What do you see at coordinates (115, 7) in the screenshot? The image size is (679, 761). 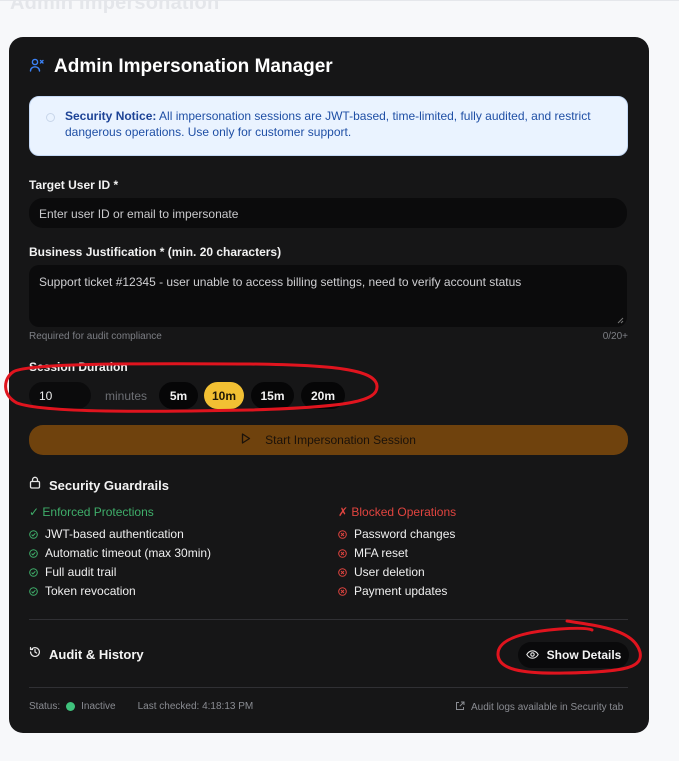 I see `page-heading: Admin Impersonation` at bounding box center [115, 7].